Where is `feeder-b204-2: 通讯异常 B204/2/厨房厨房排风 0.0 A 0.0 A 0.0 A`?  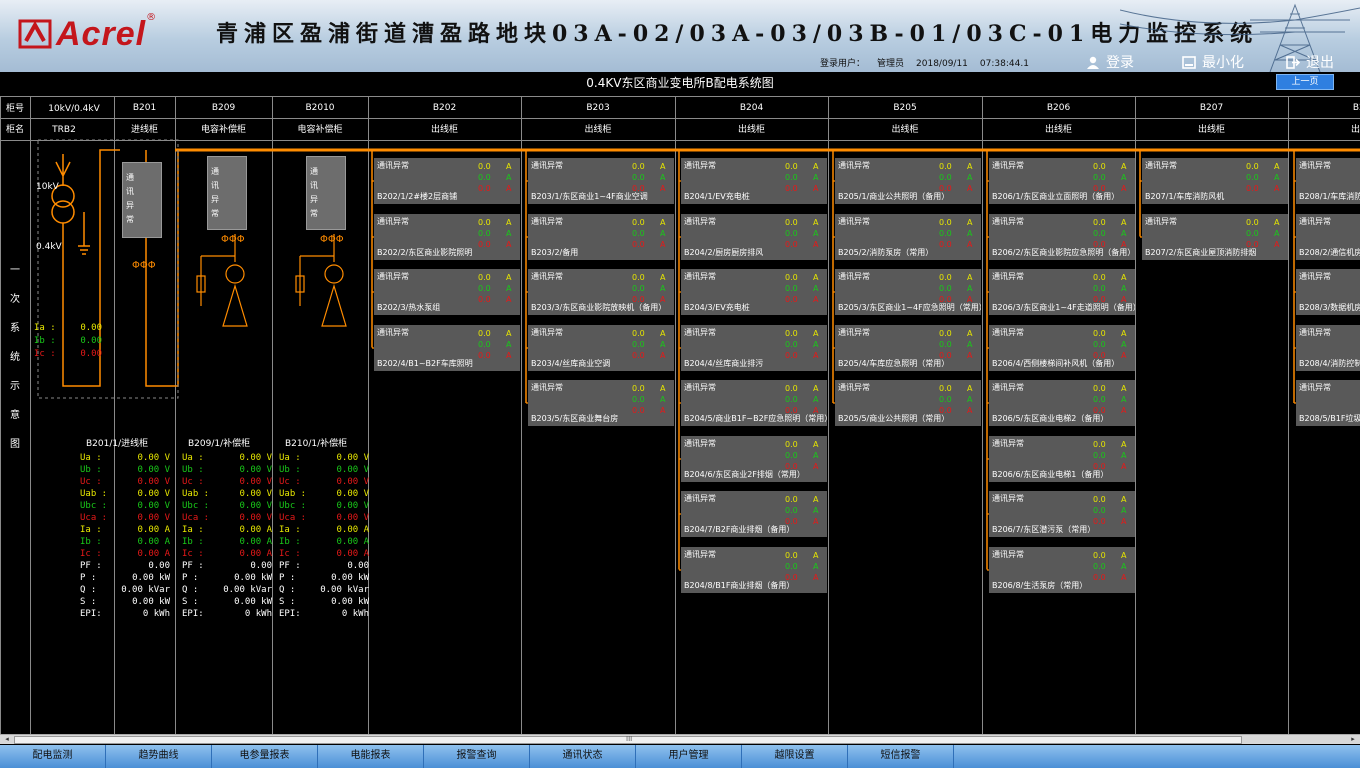 feeder-b204-2: 通讯异常 B204/2/厨房厨房排风 0.0 A 0.0 A 0.0 A is located at coordinates (754, 237).